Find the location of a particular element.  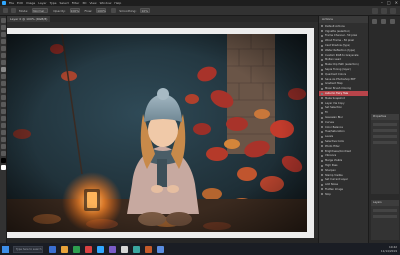

hand-tool-icon is located at coordinates (3, 146).